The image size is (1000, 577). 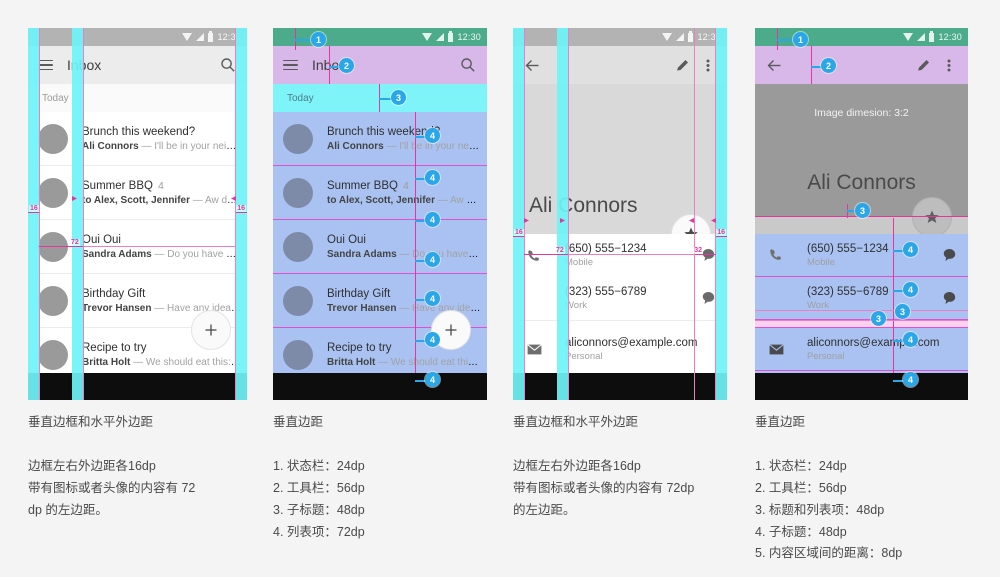 I want to click on contact-row-body: aliconnors@example.com Personal, so click(x=641, y=349).